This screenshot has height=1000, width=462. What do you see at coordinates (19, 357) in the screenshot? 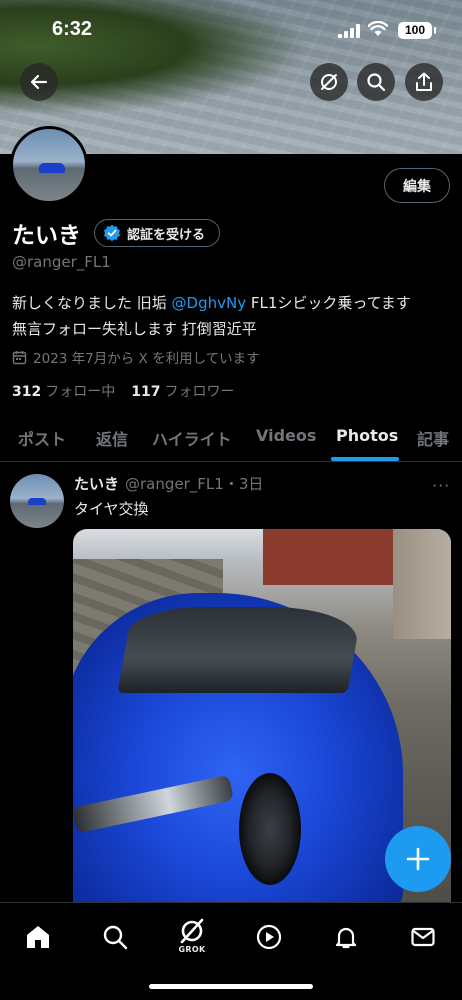
I see `calendar-icon` at bounding box center [19, 357].